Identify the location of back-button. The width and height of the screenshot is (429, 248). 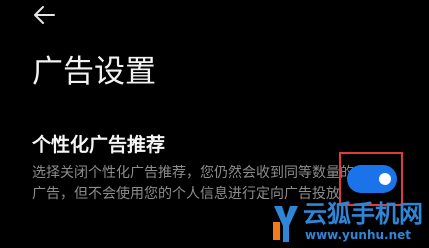
(45, 15).